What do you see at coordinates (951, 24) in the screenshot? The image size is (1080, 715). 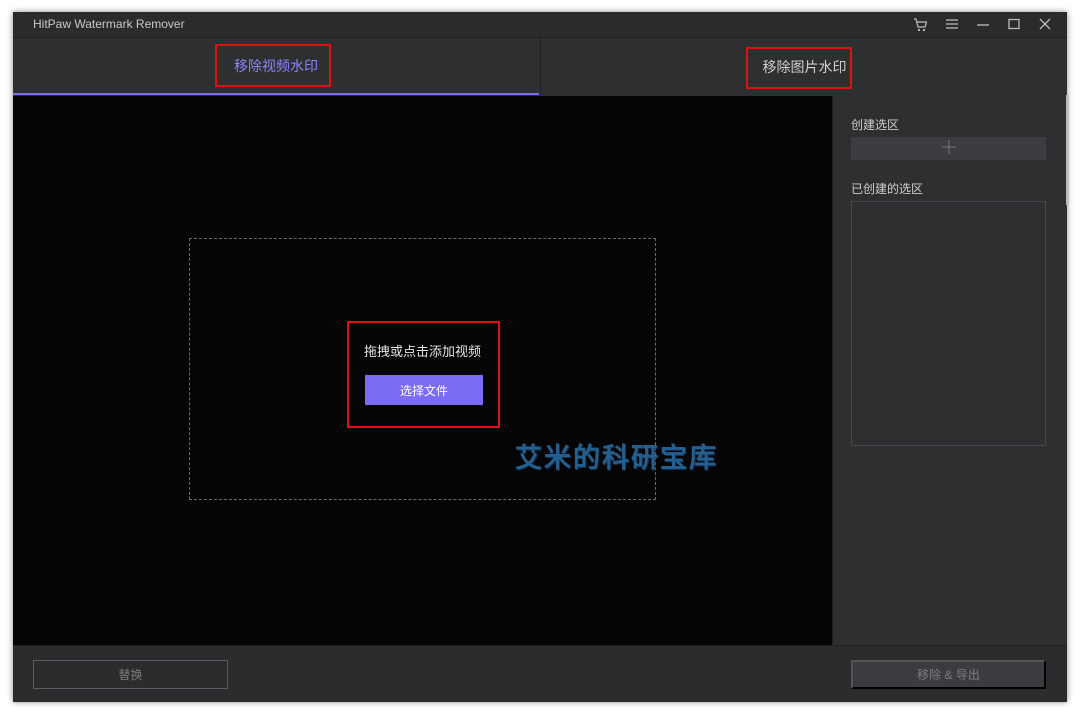 I see `menu-icon` at bounding box center [951, 24].